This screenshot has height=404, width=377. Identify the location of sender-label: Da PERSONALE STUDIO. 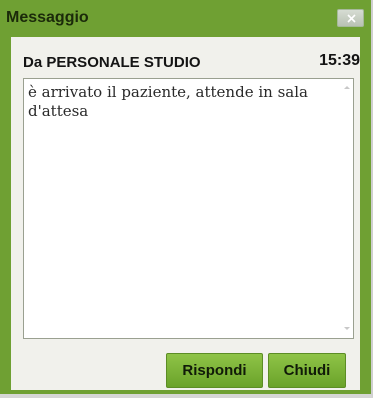
(112, 62).